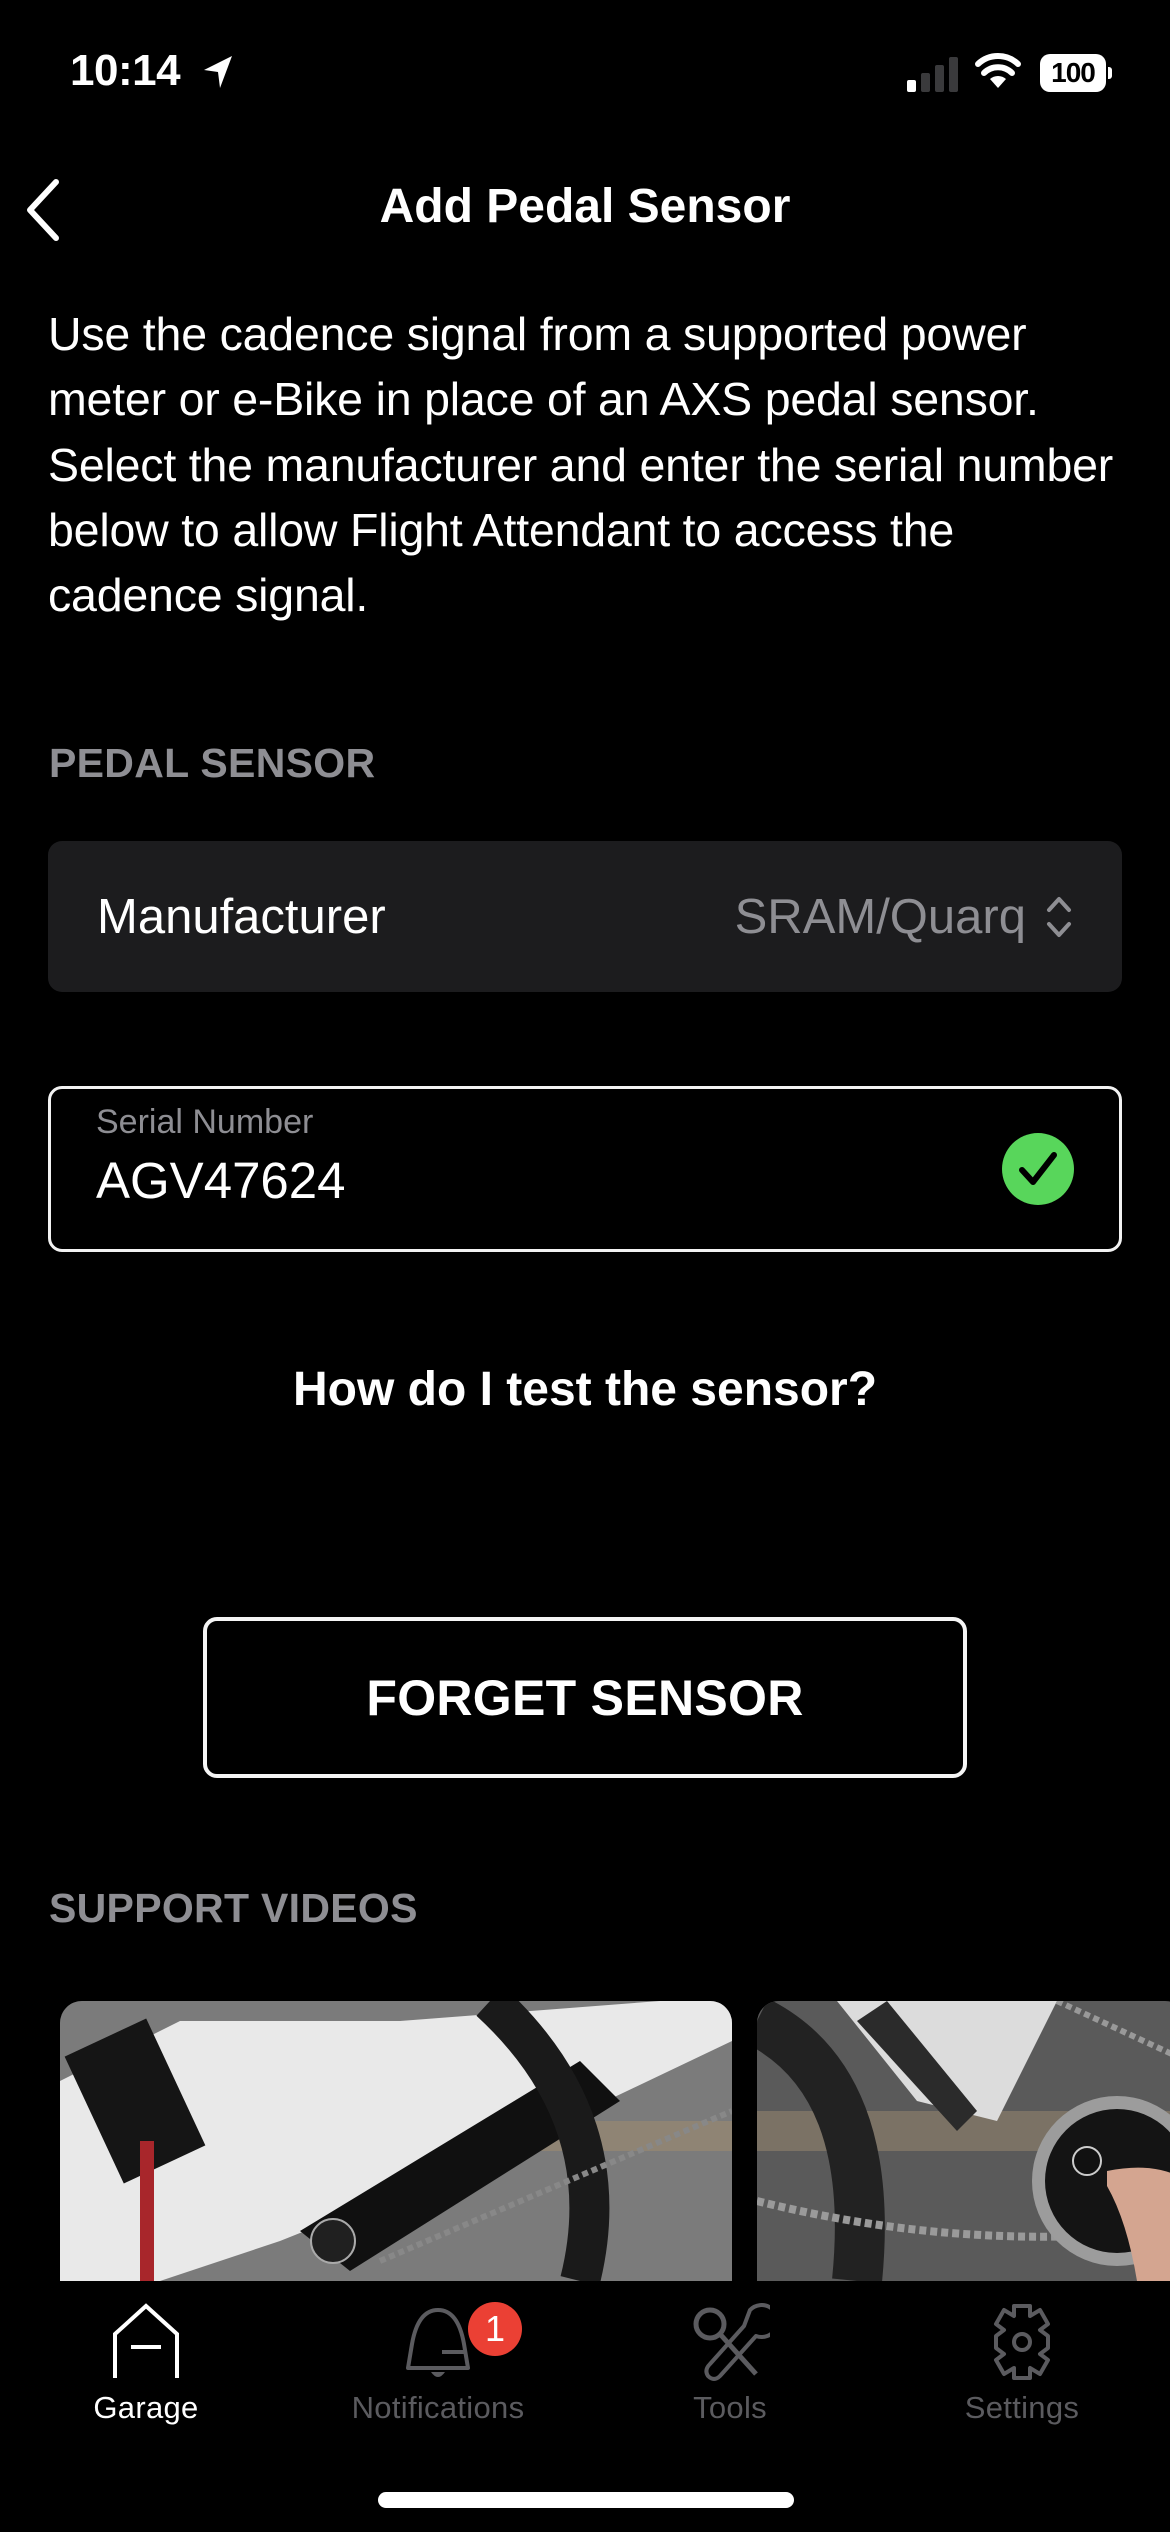 This screenshot has height=2532, width=1170. I want to click on page-title: Add Pedal Sensor, so click(585, 206).